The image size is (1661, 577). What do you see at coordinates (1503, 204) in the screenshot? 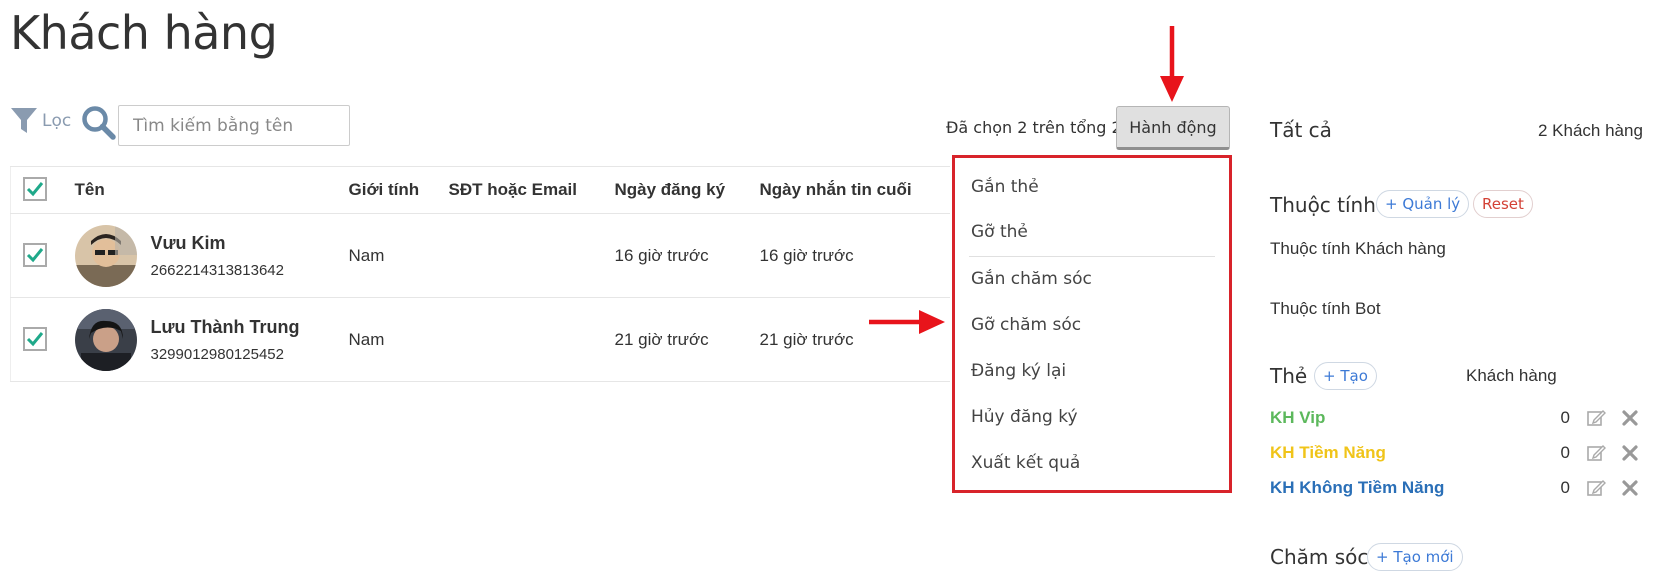
I see `reset-button: Reset` at bounding box center [1503, 204].